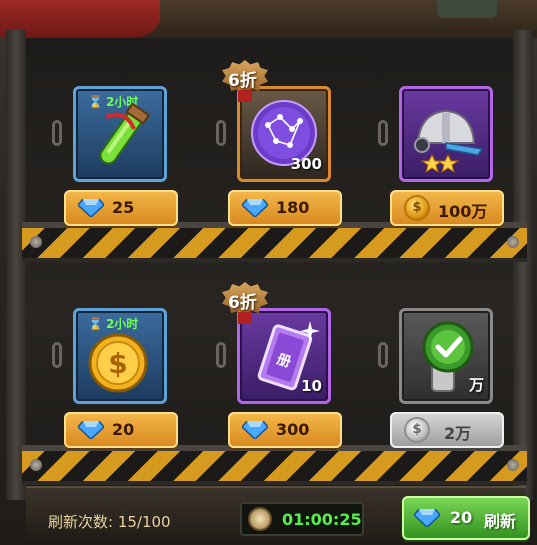 This screenshot has width=537, height=545. What do you see at coordinates (500, 521) in the screenshot?
I see `refresh-label: 刷新` at bounding box center [500, 521].